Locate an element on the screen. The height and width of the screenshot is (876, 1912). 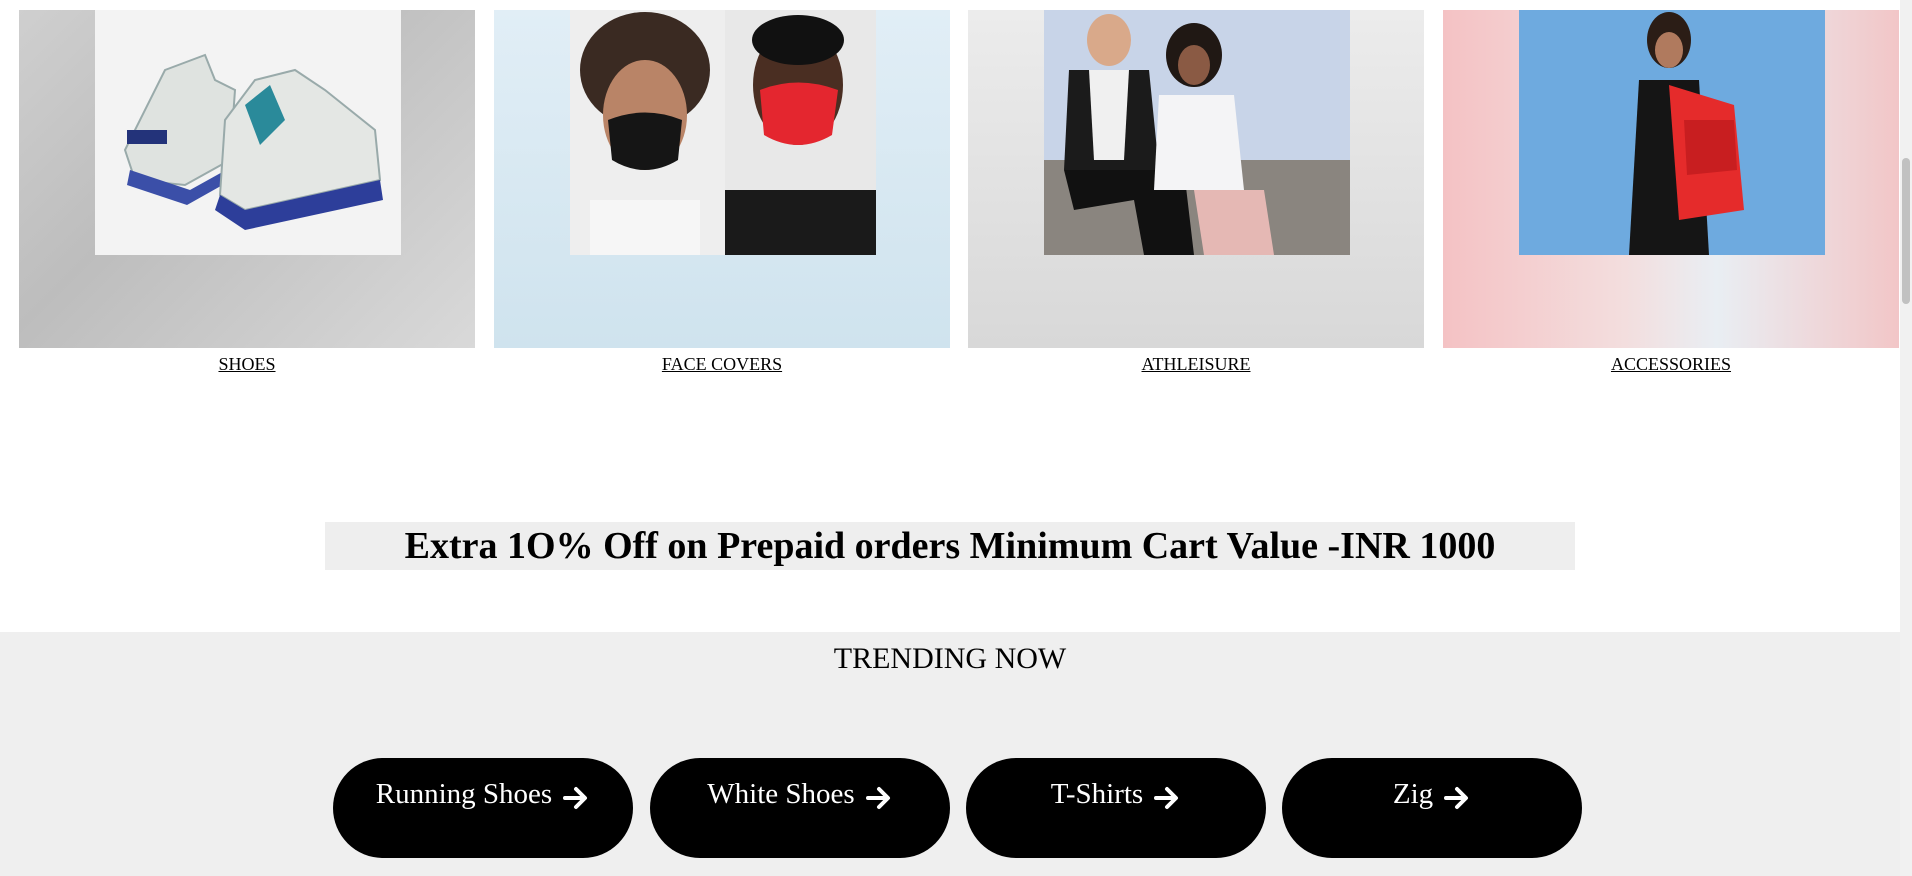
shoe-product-image is located at coordinates (248, 132).